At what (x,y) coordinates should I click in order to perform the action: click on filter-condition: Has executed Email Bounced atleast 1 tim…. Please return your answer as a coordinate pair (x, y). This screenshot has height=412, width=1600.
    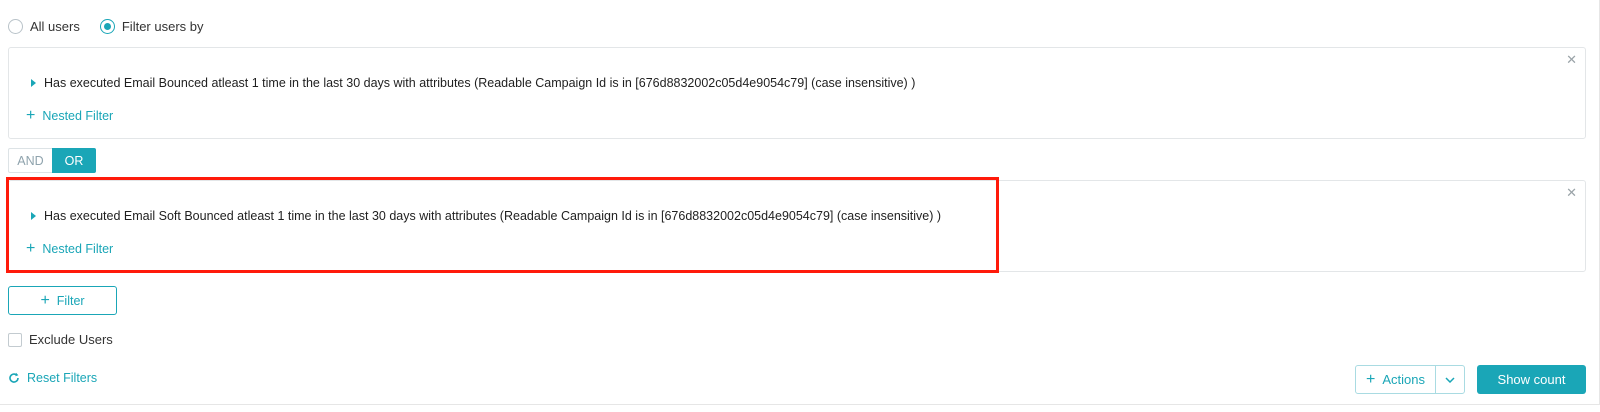
    Looking at the image, I should click on (473, 83).